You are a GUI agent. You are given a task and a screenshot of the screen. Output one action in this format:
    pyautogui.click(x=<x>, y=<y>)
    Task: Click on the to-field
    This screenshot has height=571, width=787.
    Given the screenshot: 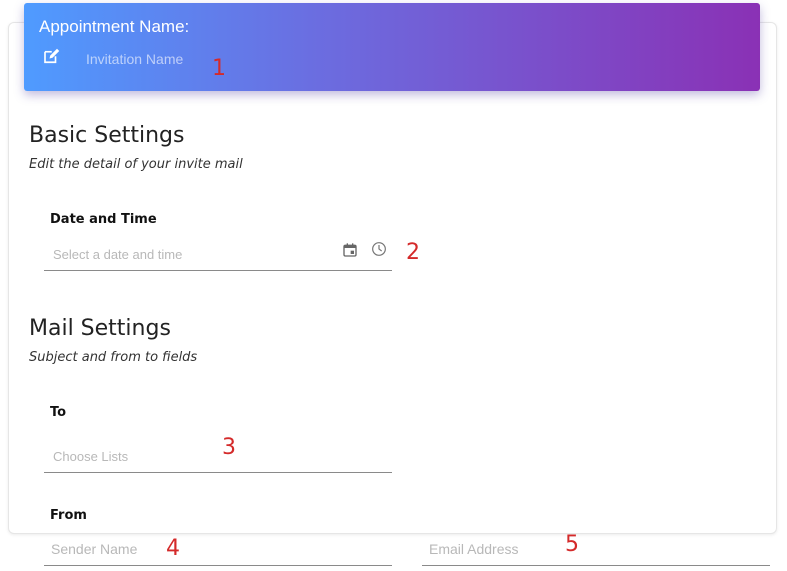 What is the action you would take?
    pyautogui.click(x=218, y=456)
    